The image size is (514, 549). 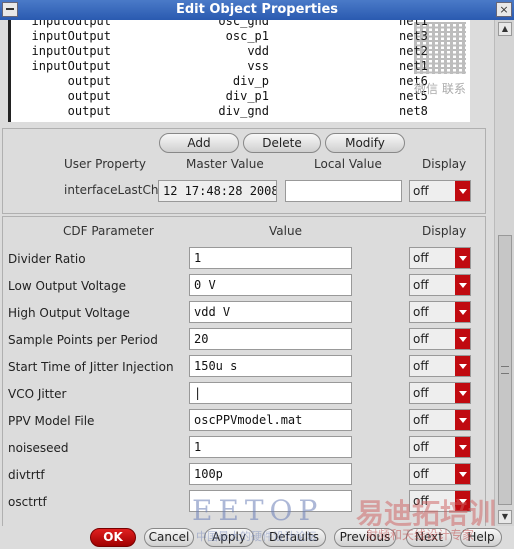 What do you see at coordinates (270, 420) in the screenshot?
I see `ppv-model-file-input: oscPPVmodel.mat` at bounding box center [270, 420].